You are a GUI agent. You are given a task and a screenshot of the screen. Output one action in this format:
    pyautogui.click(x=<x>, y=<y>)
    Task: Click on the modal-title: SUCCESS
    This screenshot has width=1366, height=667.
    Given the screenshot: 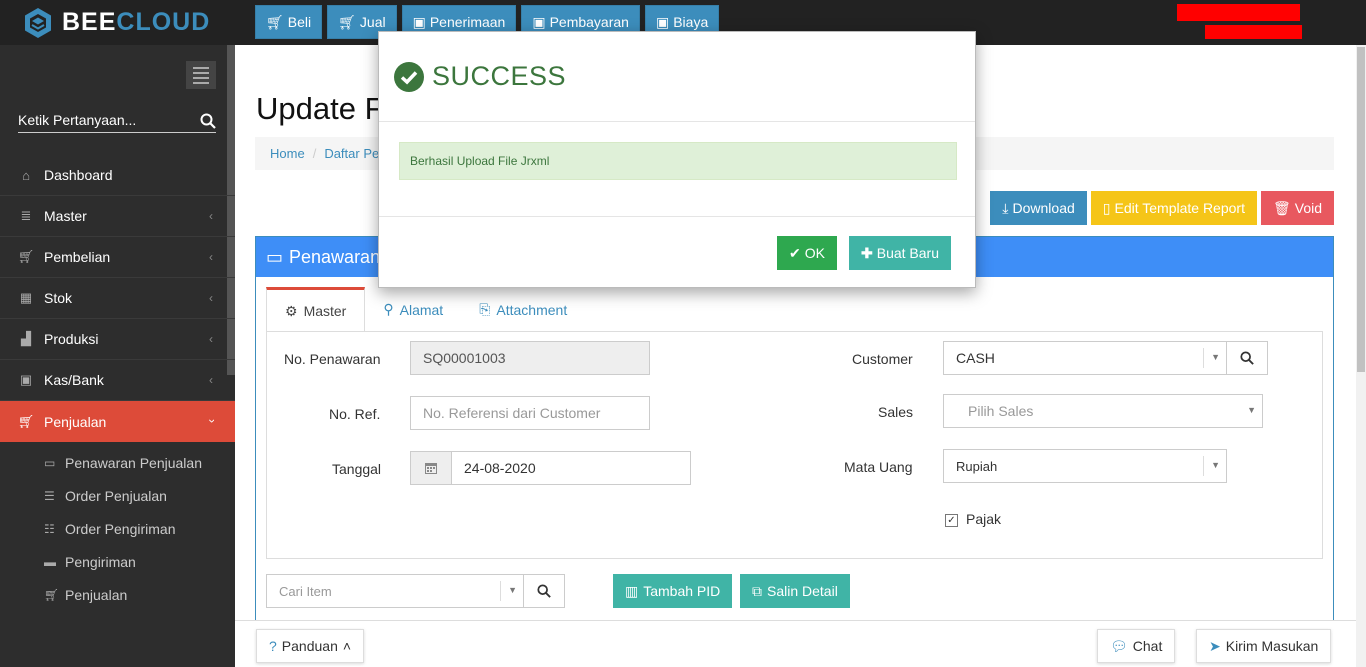 What is the action you would take?
    pyautogui.click(x=499, y=76)
    